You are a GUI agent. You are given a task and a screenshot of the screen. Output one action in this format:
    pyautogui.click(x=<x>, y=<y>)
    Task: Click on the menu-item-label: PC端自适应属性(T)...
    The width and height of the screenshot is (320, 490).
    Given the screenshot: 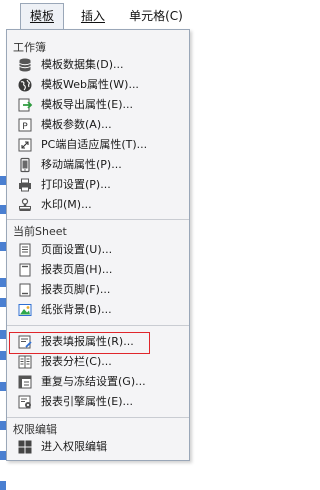 What is the action you would take?
    pyautogui.click(x=94, y=144)
    